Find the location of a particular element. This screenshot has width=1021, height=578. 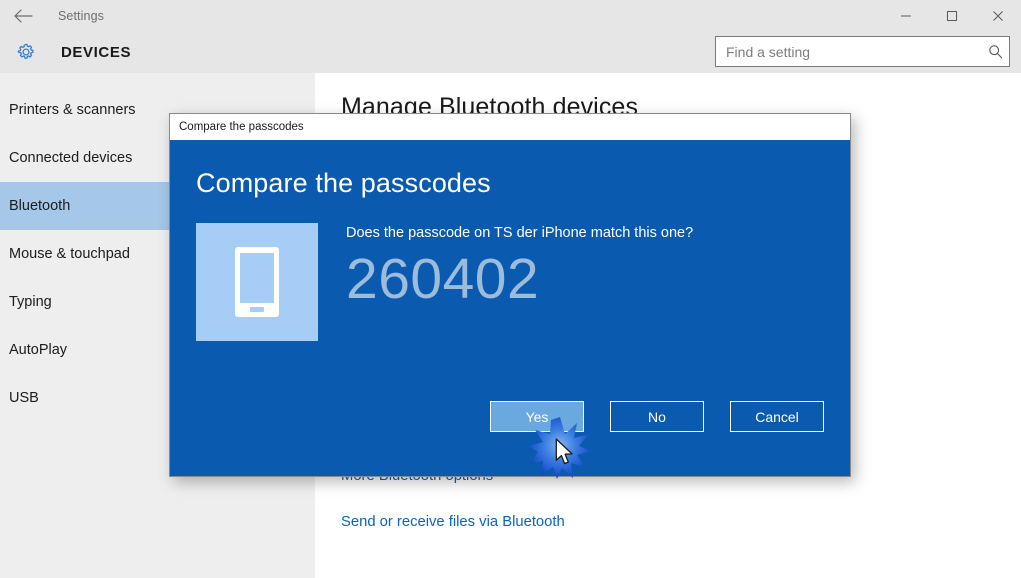

minimize-button is located at coordinates (906, 15).